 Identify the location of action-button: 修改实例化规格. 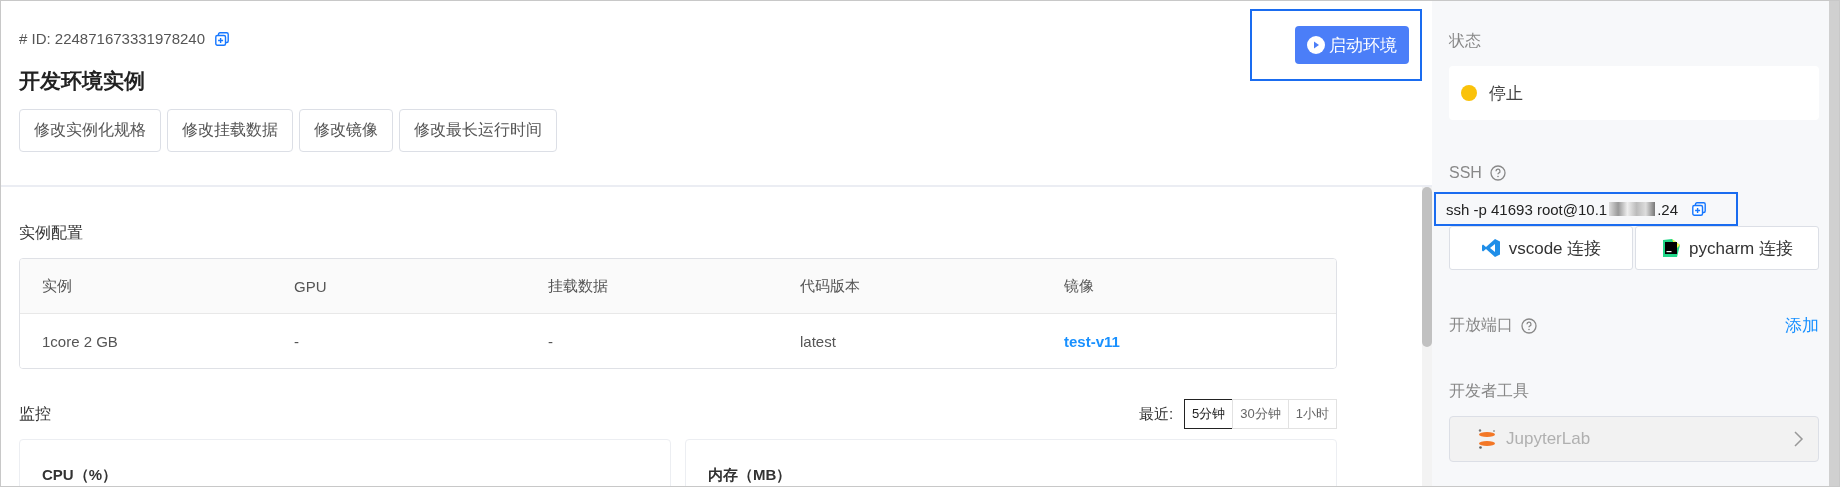
(90, 130).